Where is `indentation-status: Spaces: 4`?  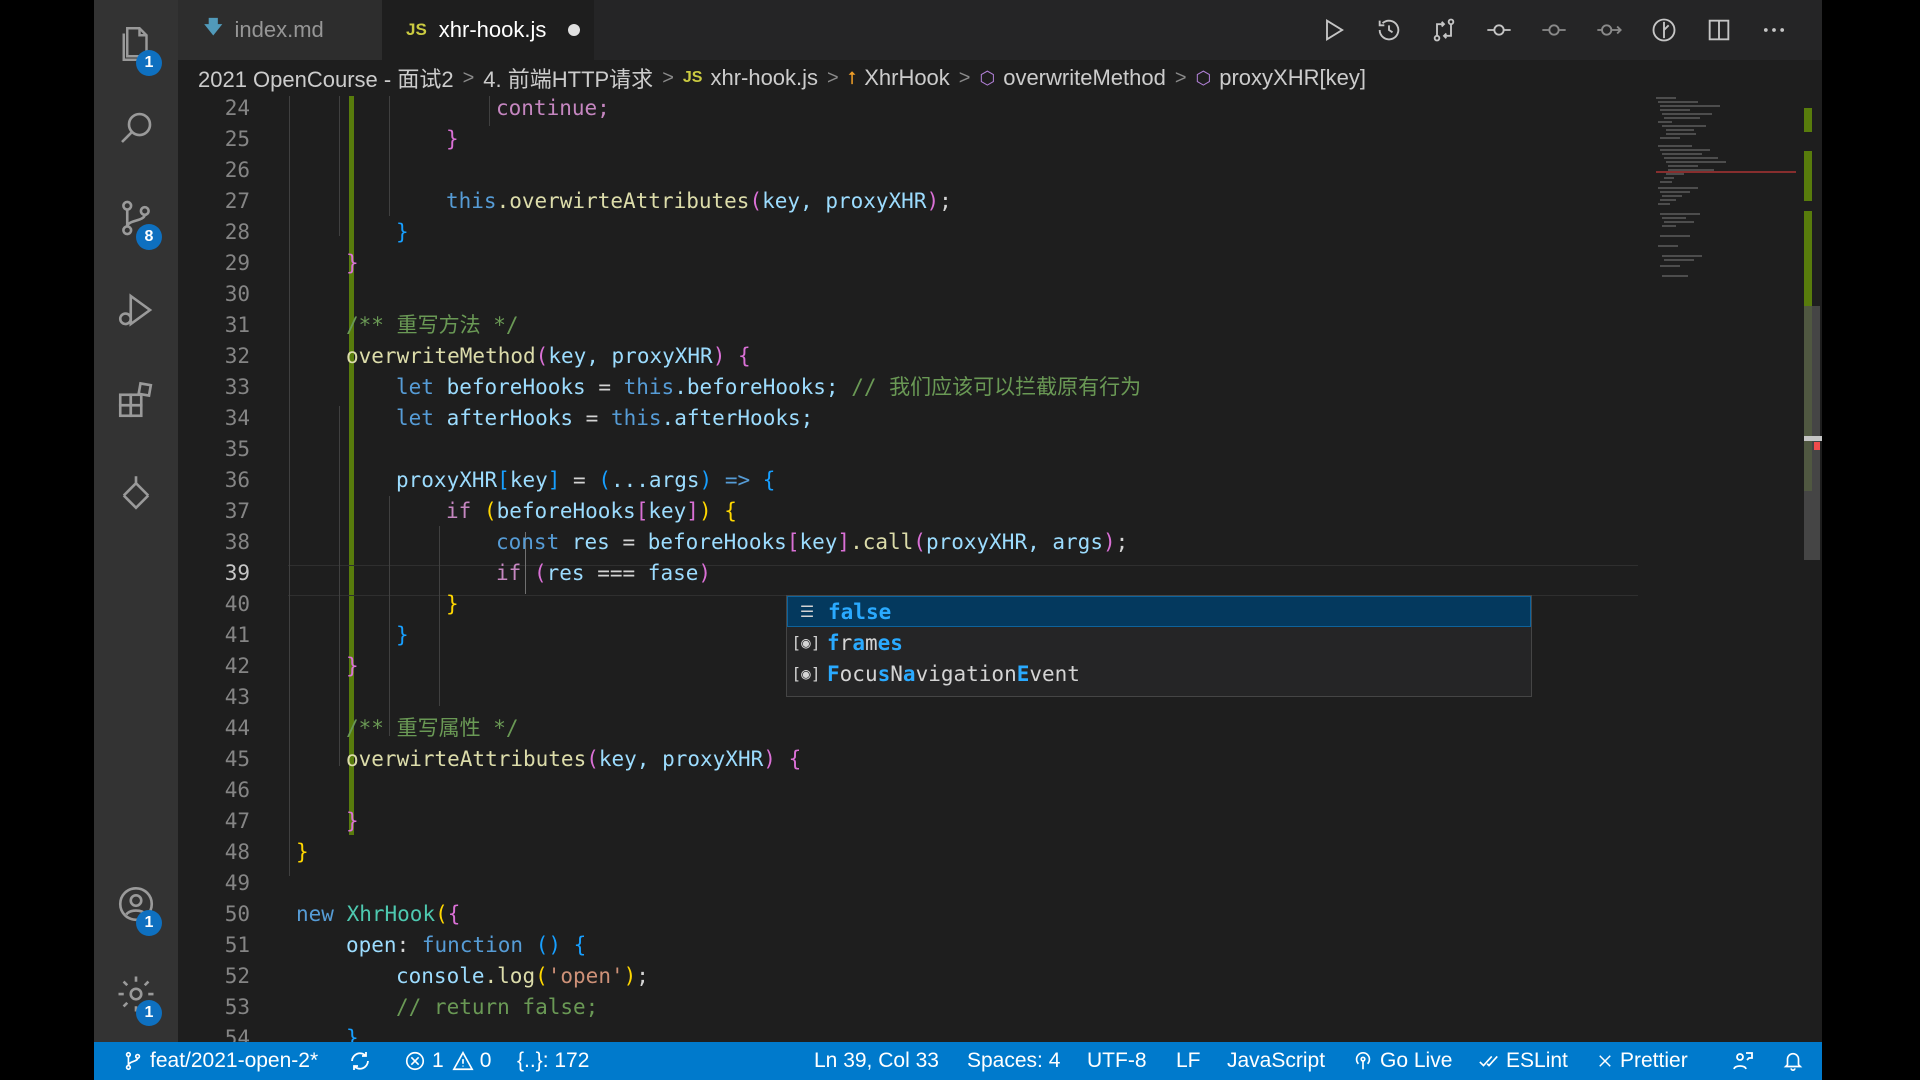
indentation-status: Spaces: 4 is located at coordinates (1013, 1061).